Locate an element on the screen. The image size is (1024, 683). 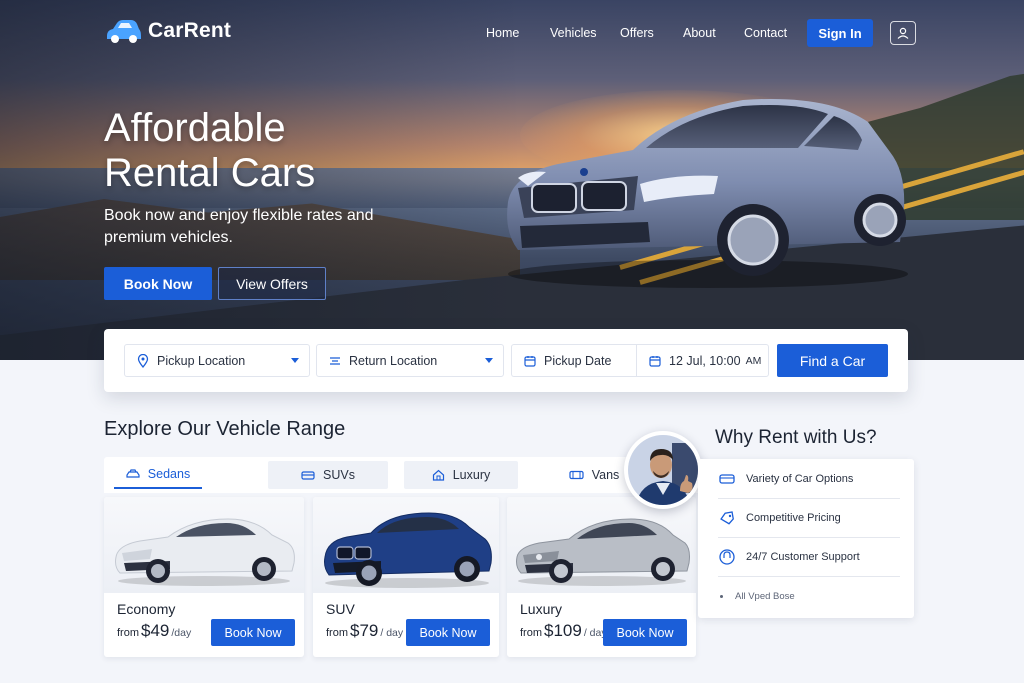
luxury-car-image is located at coordinates (603, 552).